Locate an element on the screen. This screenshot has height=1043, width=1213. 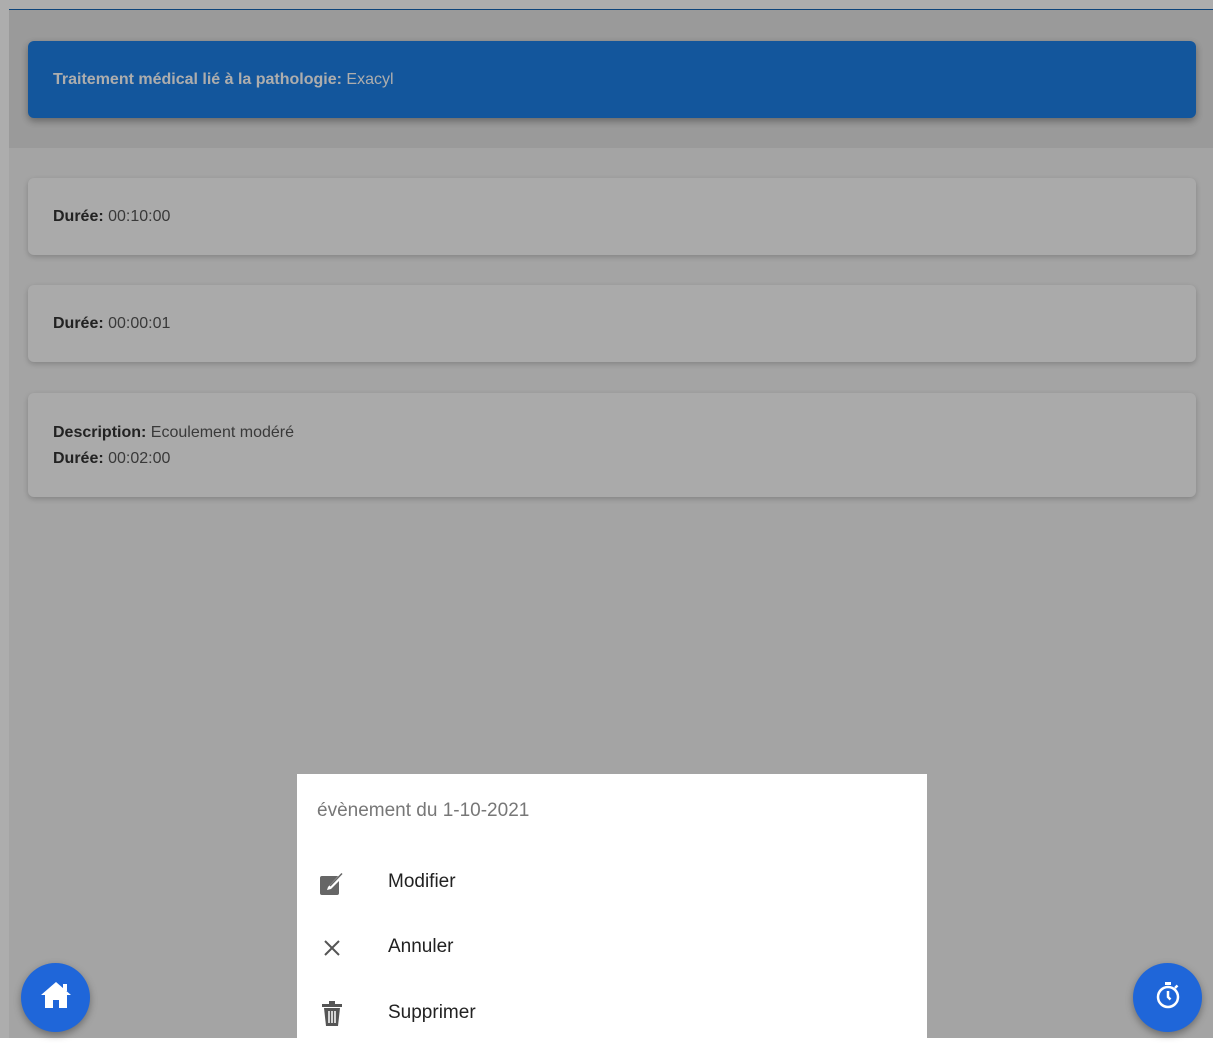
home-icon is located at coordinates (56, 997).